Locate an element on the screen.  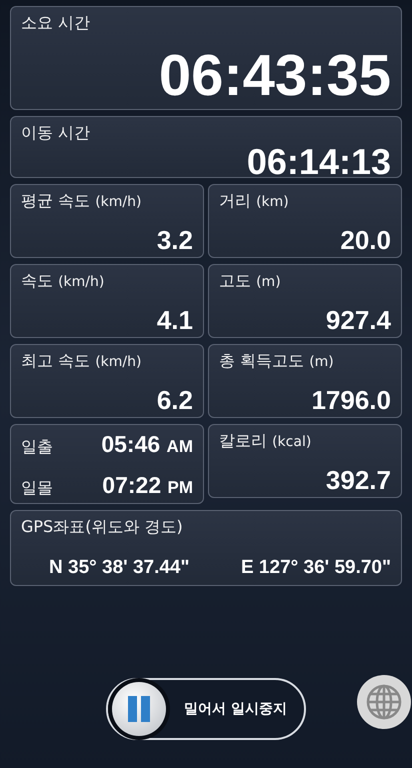
pause-knob is located at coordinates (139, 709).